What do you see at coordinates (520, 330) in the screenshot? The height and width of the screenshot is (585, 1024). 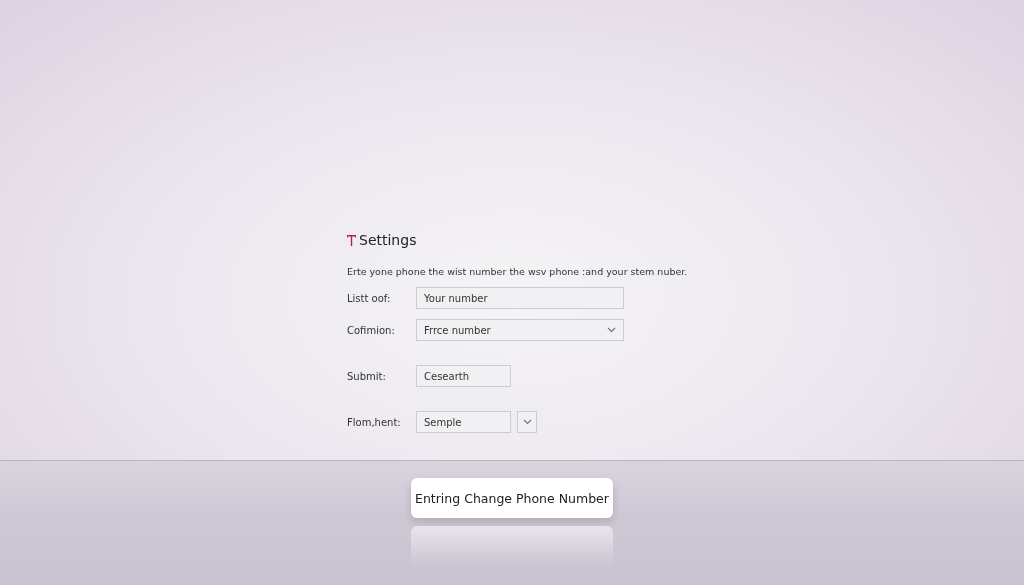 I see `dropdown: Frrce number` at bounding box center [520, 330].